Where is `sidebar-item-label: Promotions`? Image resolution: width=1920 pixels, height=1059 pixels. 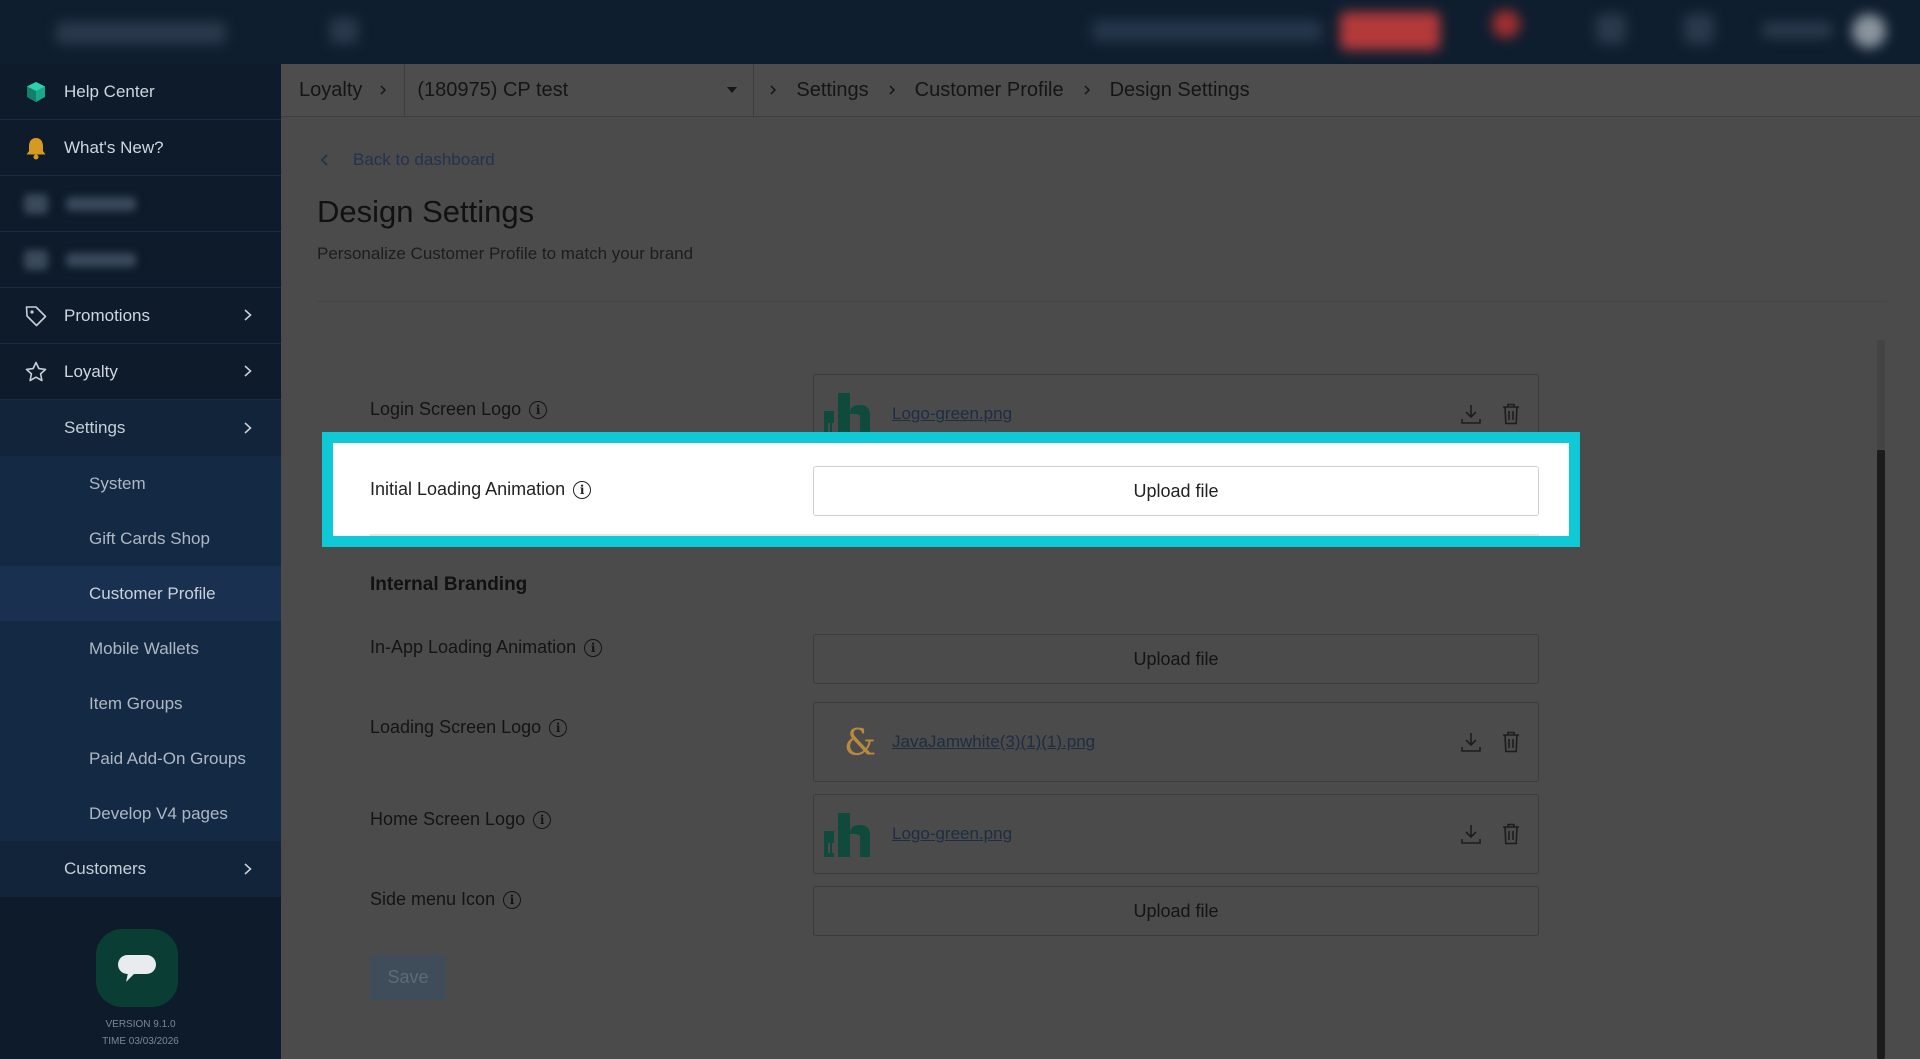
sidebar-item-label: Promotions is located at coordinates (107, 315).